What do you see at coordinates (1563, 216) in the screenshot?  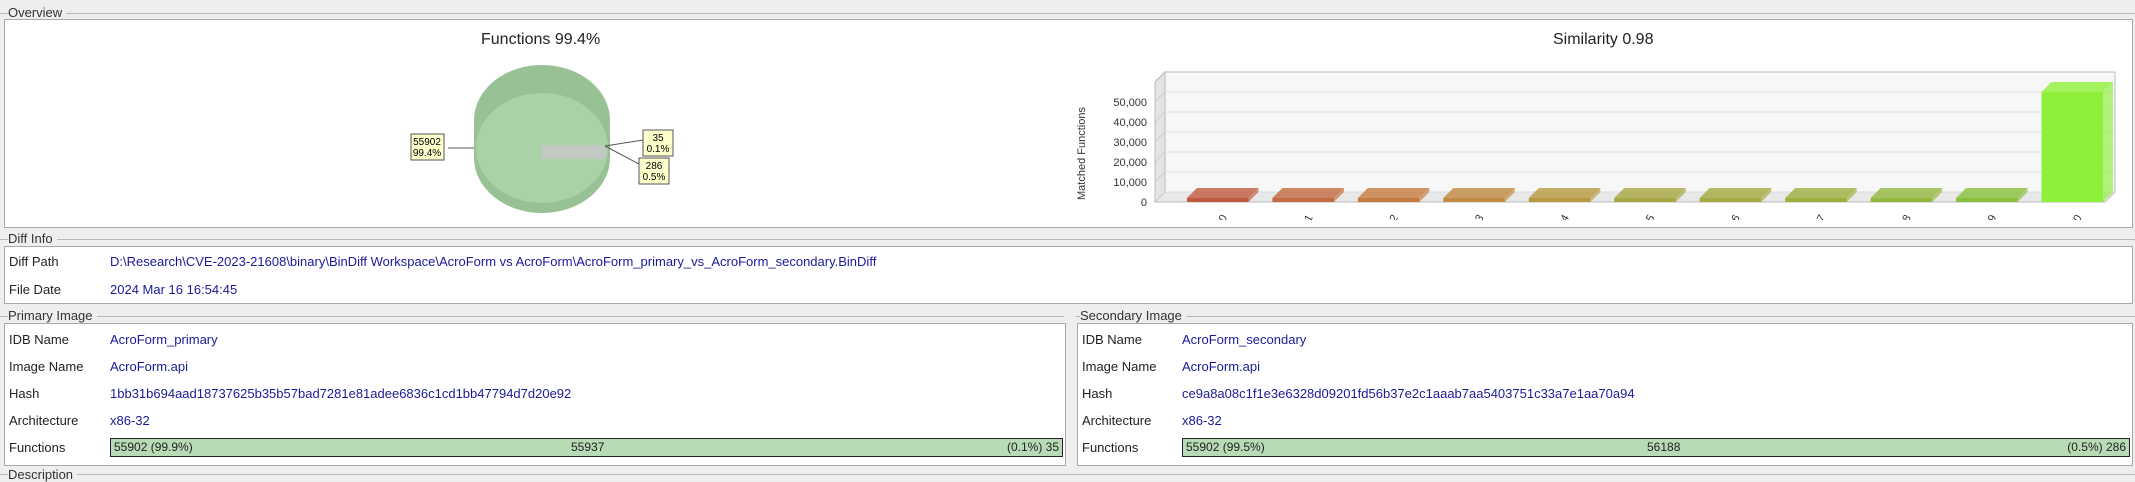 I see `x-tick-label-0.4: 0.4` at bounding box center [1563, 216].